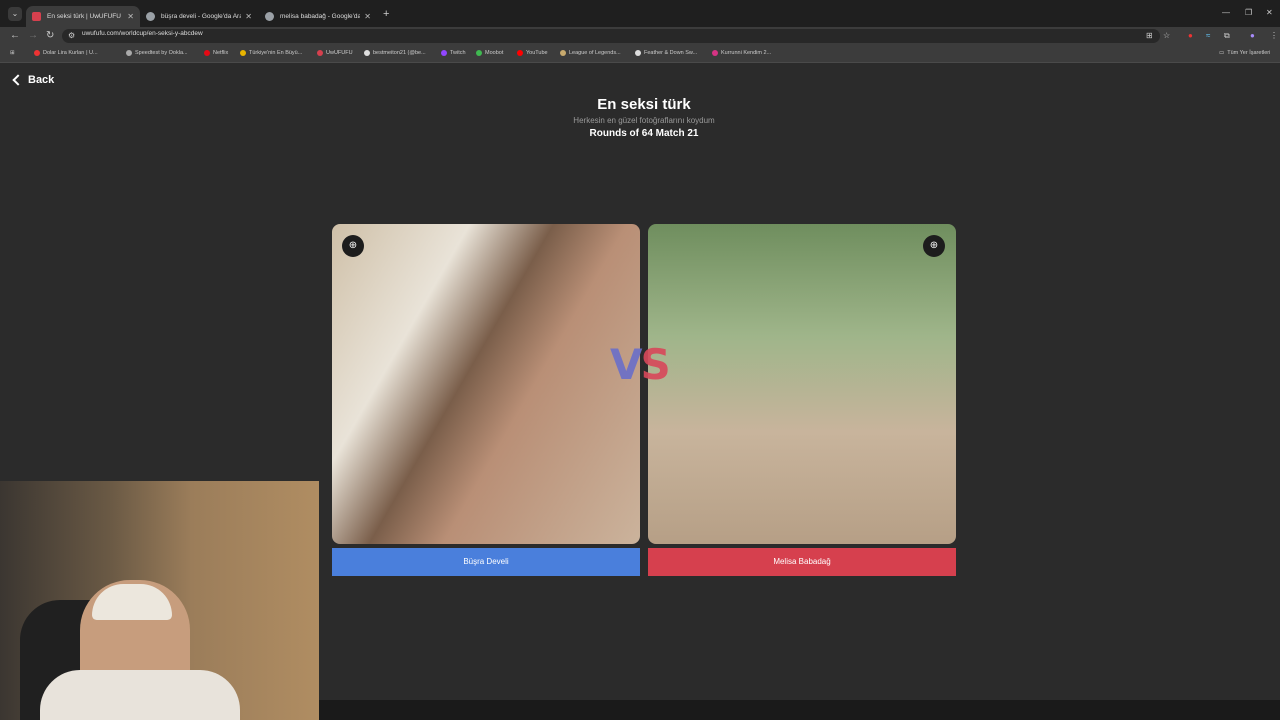  Describe the element at coordinates (12, 53) in the screenshot. I see `apps-grid-icon: ⊞` at that location.